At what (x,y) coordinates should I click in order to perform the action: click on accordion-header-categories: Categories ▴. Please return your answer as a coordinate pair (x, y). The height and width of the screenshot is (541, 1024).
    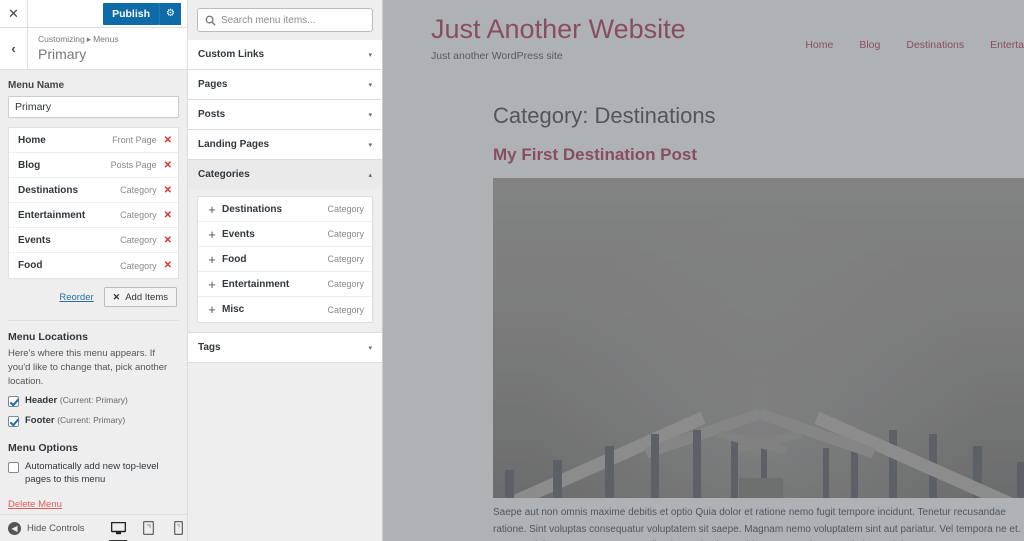
    Looking at the image, I should click on (285, 174).